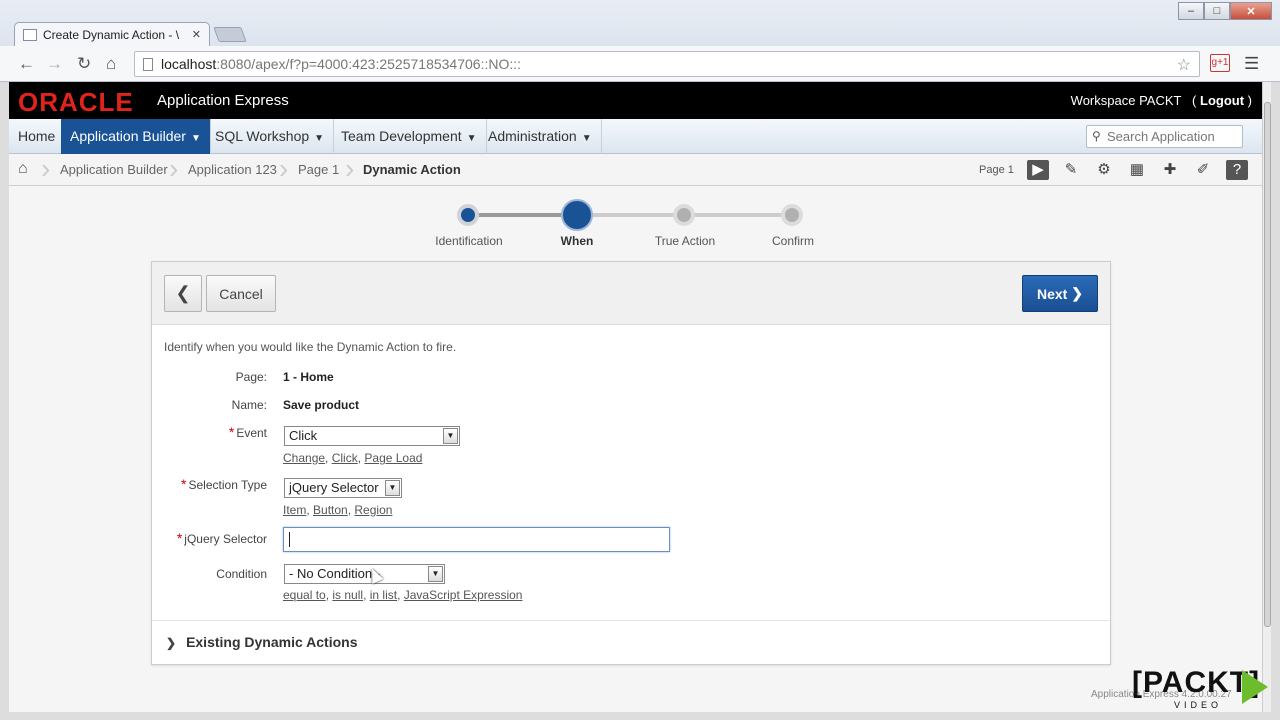 This screenshot has height=720, width=1280. Describe the element at coordinates (334, 487) in the screenshot. I see `selection-type-value: jQuery Selector` at that location.